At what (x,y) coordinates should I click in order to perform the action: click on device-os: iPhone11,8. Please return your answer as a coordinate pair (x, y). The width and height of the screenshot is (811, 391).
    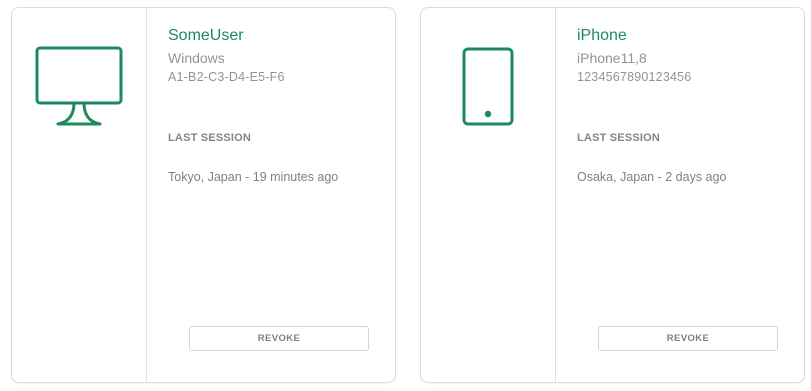
    Looking at the image, I should click on (612, 58).